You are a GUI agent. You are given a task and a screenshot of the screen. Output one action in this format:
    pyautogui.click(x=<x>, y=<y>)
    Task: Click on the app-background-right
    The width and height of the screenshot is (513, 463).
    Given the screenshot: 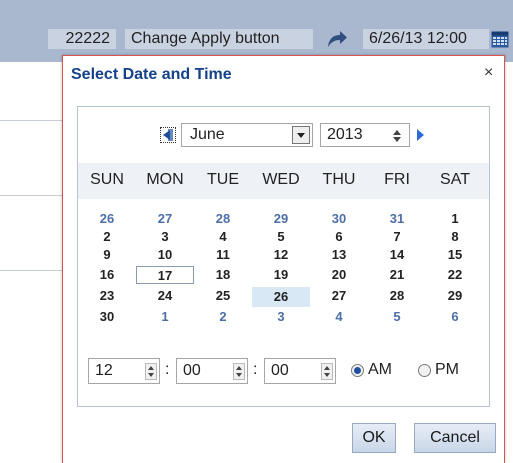 What is the action you would take?
    pyautogui.click(x=509, y=262)
    